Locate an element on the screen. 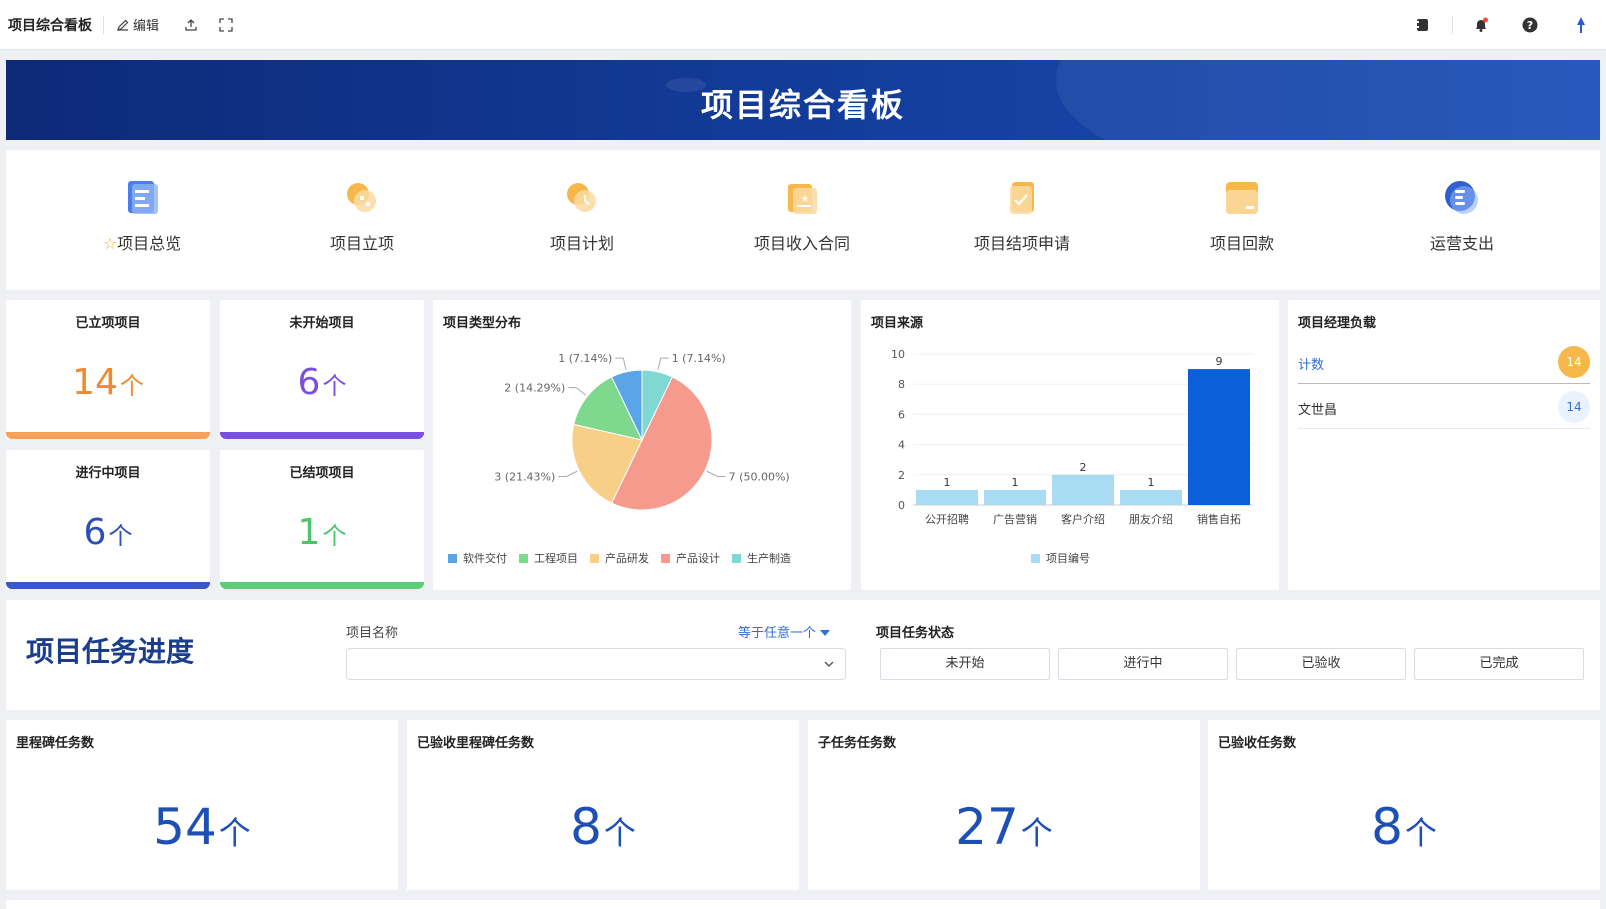  nav-item-closing-request: 项目结项申请 is located at coordinates (1022, 216).